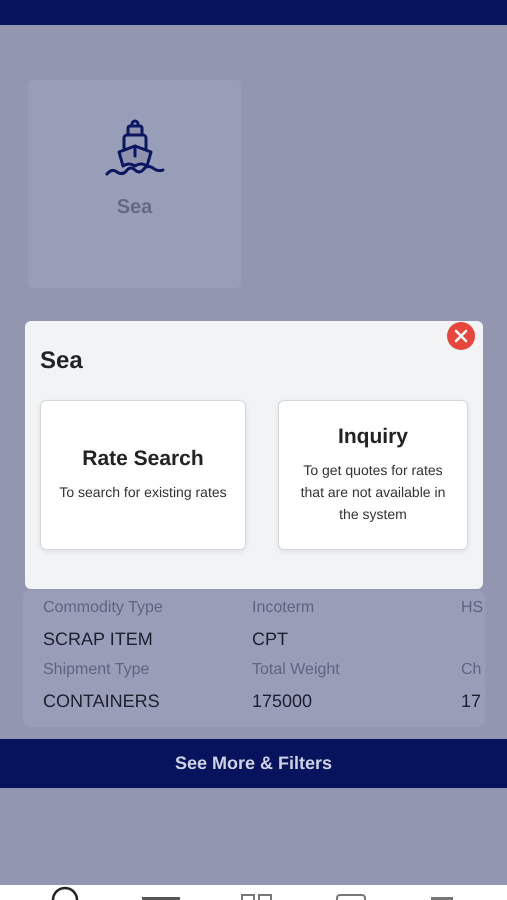 This screenshot has width=507, height=900. What do you see at coordinates (143, 475) in the screenshot?
I see `option-card: Rate Search To search for existing rates` at bounding box center [143, 475].